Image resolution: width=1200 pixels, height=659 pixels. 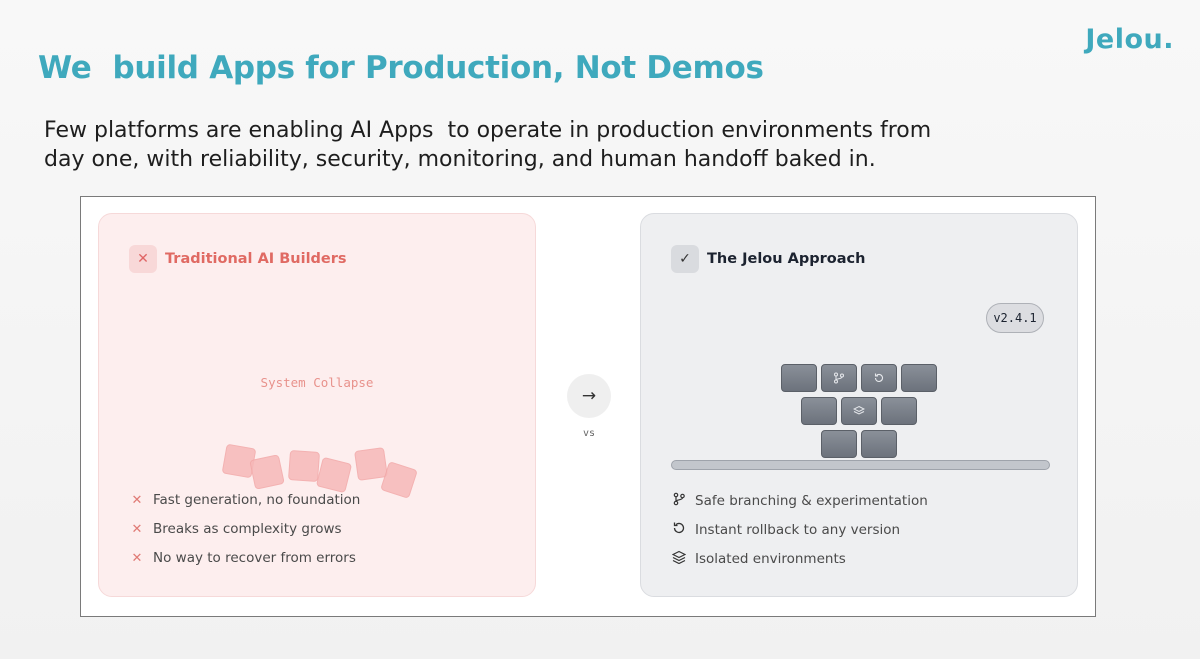 What do you see at coordinates (317, 382) in the screenshot?
I see `system-collapse-label: System Collapse` at bounding box center [317, 382].